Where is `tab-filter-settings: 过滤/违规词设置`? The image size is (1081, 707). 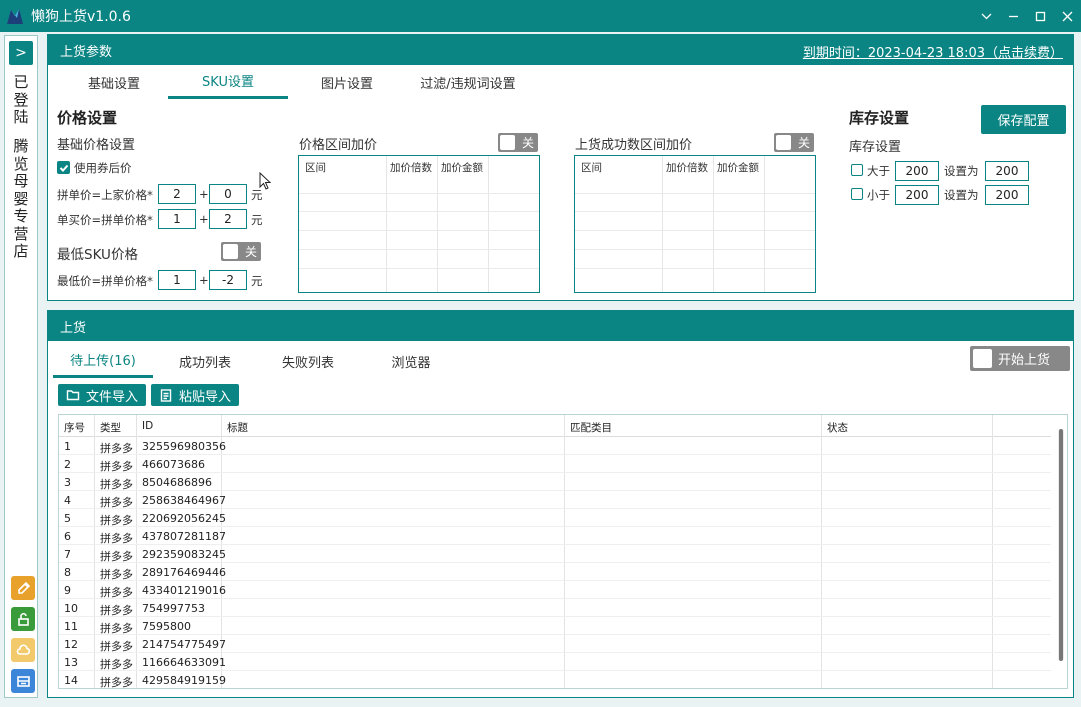
tab-filter-settings: 过滤/违规词设置 is located at coordinates (468, 82).